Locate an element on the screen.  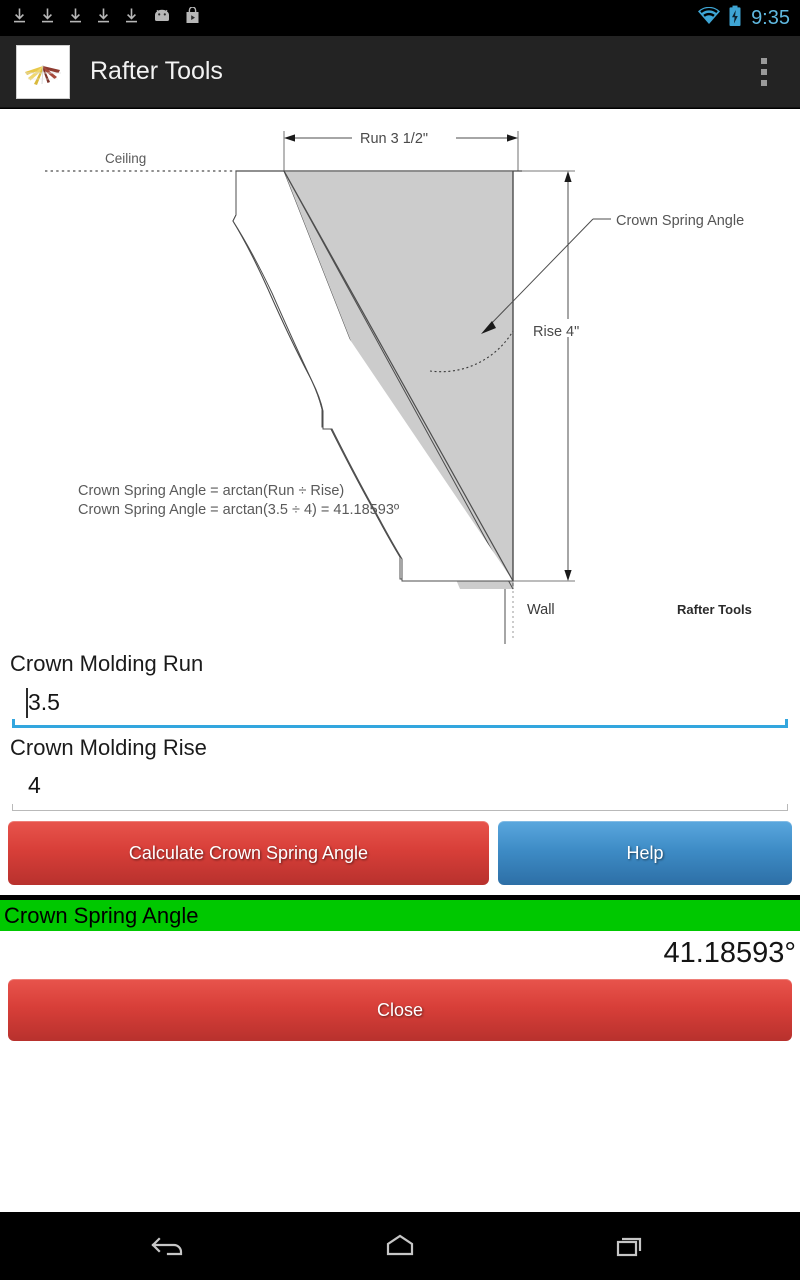
crown-molding-rise-value: 4 is located at coordinates (34, 785).